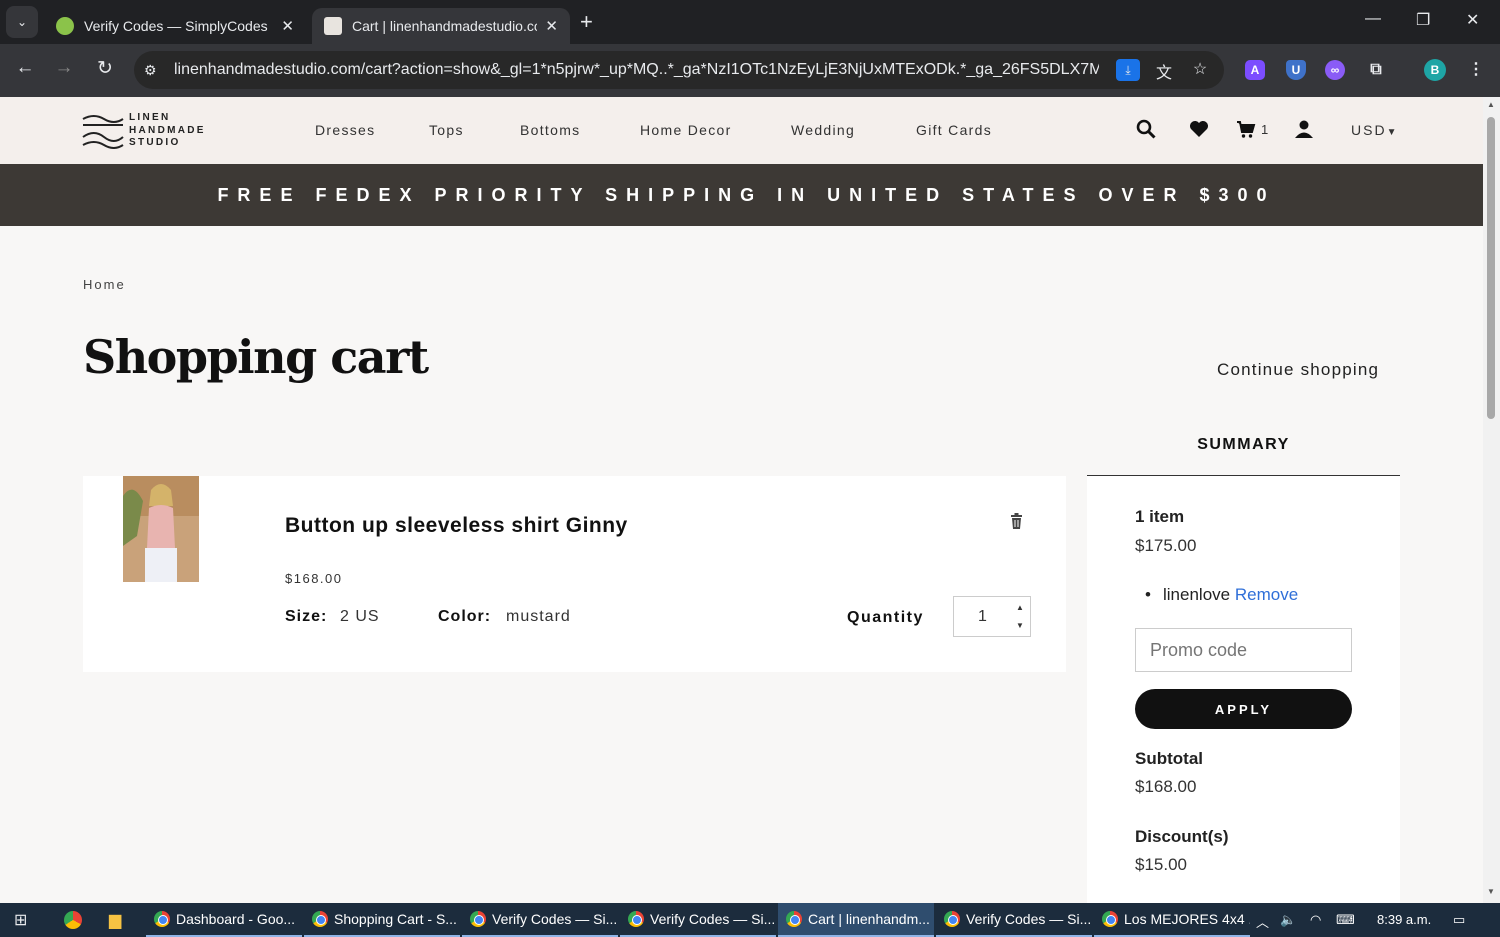 Image resolution: width=1500 pixels, height=937 pixels. What do you see at coordinates (103, 131) in the screenshot?
I see `logo-waves-icon` at bounding box center [103, 131].